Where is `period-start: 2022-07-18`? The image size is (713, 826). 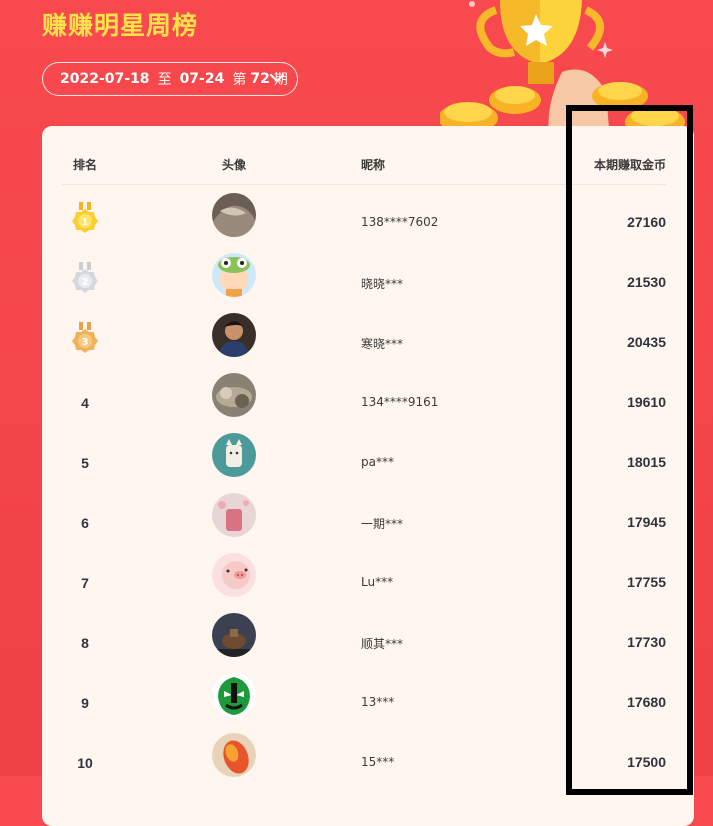 period-start: 2022-07-18 is located at coordinates (105, 79).